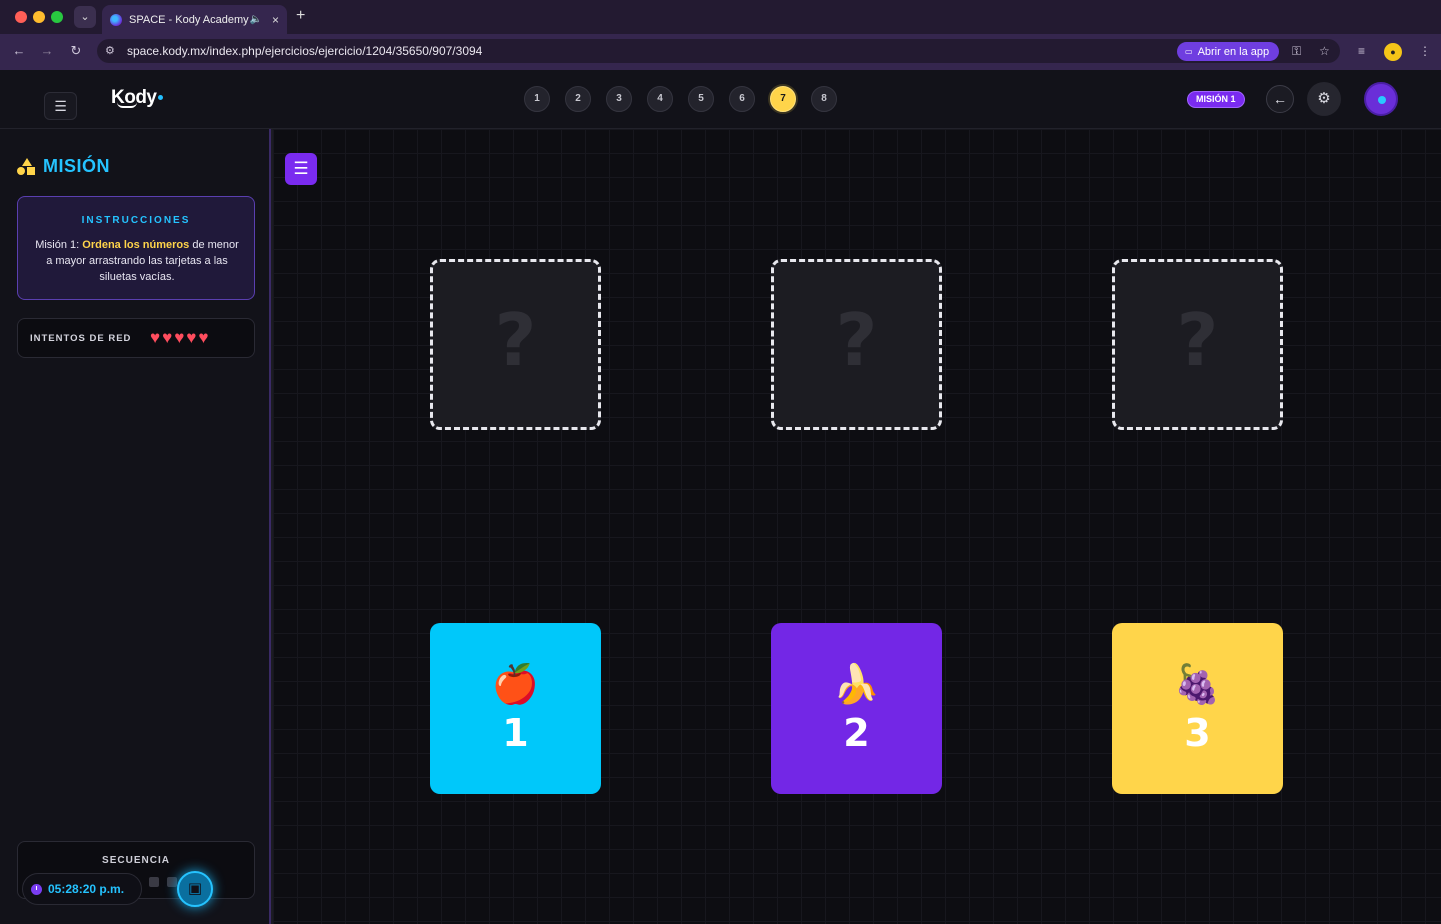  Describe the element at coordinates (136, 860) in the screenshot. I see `sequence-label: SECUENCIA` at that location.